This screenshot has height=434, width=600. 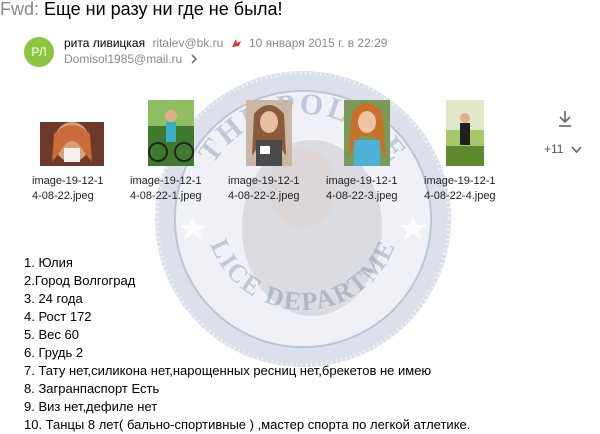 What do you see at coordinates (271, 189) in the screenshot?
I see `attachment-name: image-19-12-1 4-08-22-2.jpeg` at bounding box center [271, 189].